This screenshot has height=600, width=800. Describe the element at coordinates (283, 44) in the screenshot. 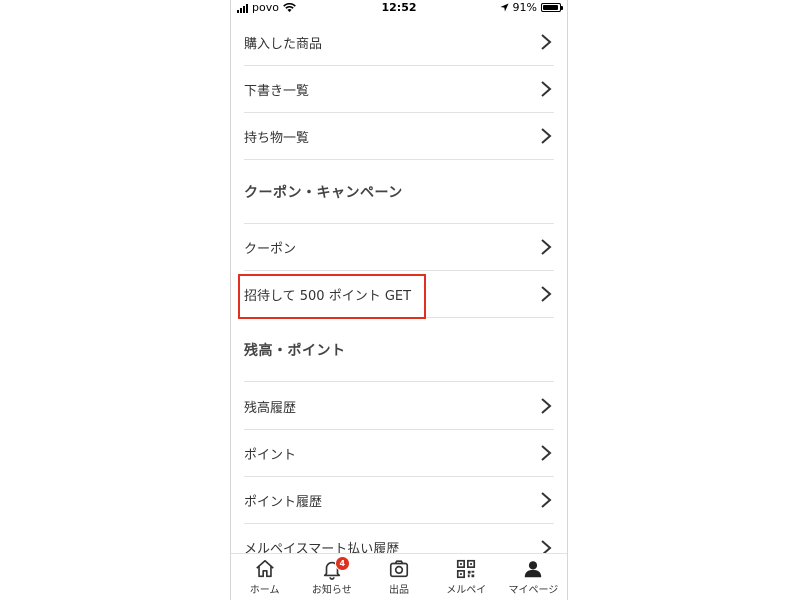

I see `menu-item-label: 購入した商品` at that location.